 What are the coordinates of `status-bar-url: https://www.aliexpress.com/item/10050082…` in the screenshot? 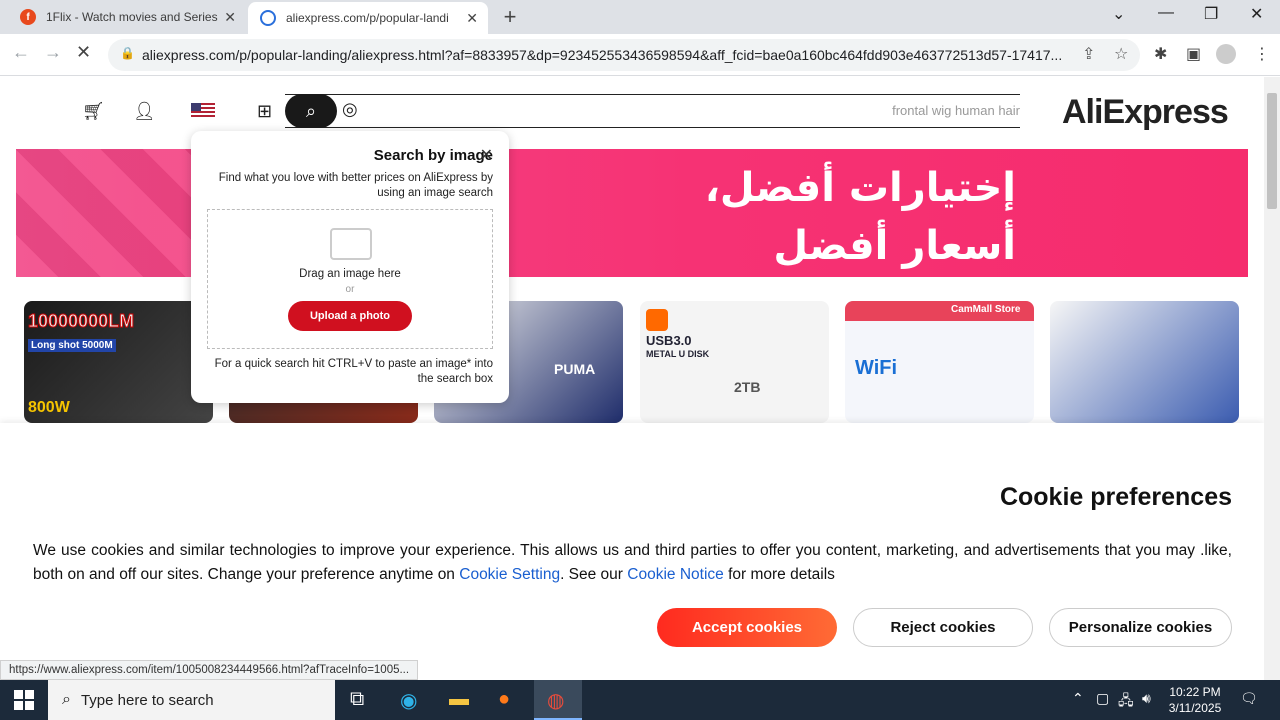 It's located at (209, 670).